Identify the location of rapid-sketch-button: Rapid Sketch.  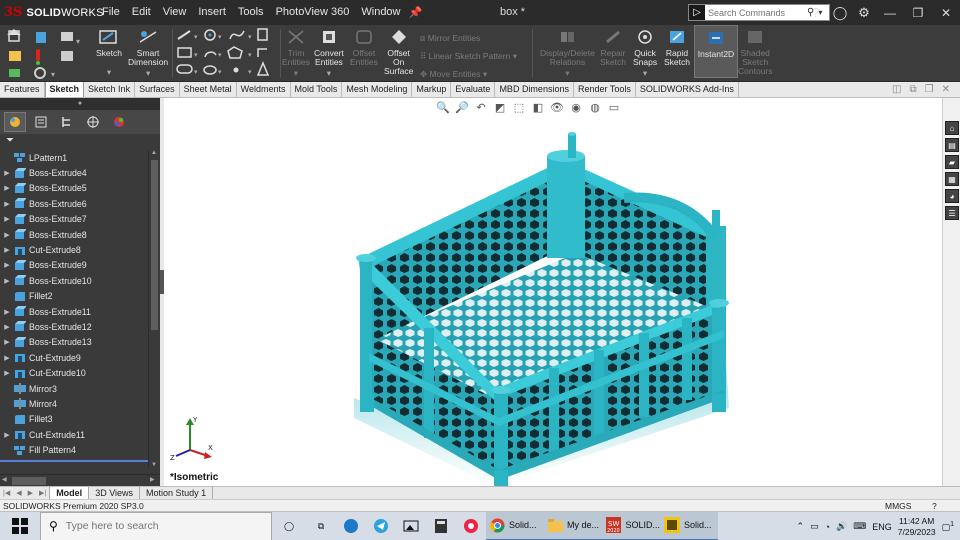
(677, 47).